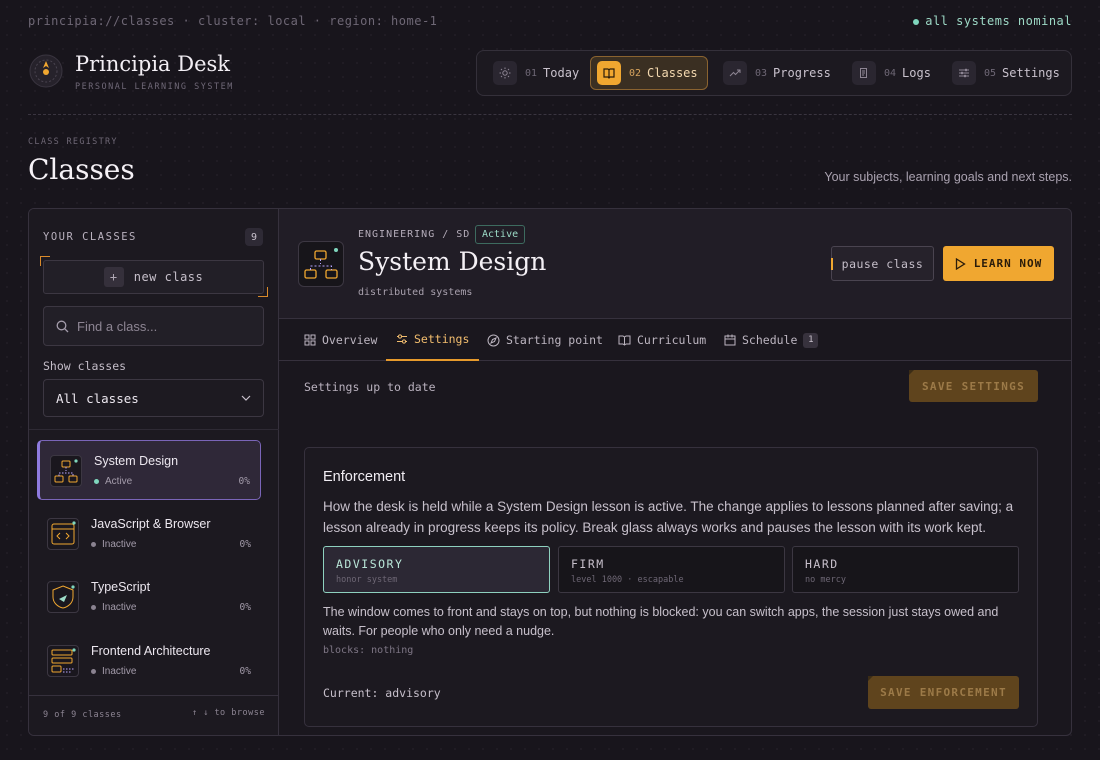 The image size is (1100, 760). I want to click on keyboard-hint: ↑ ↓ to browse, so click(228, 713).